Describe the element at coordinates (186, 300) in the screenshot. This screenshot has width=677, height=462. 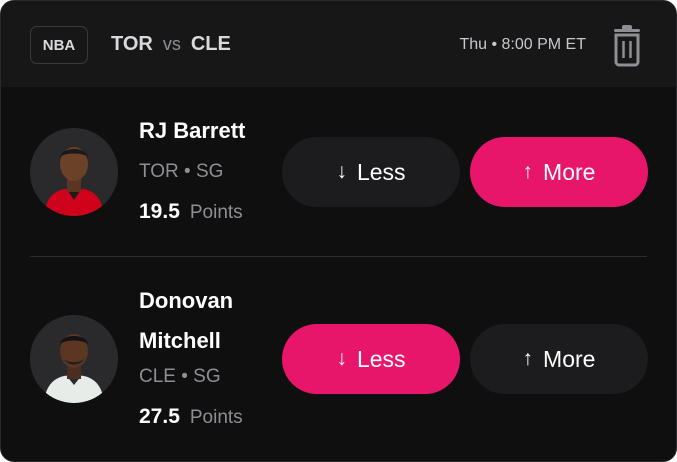
I see `player-name-line-1: Donovan` at that location.